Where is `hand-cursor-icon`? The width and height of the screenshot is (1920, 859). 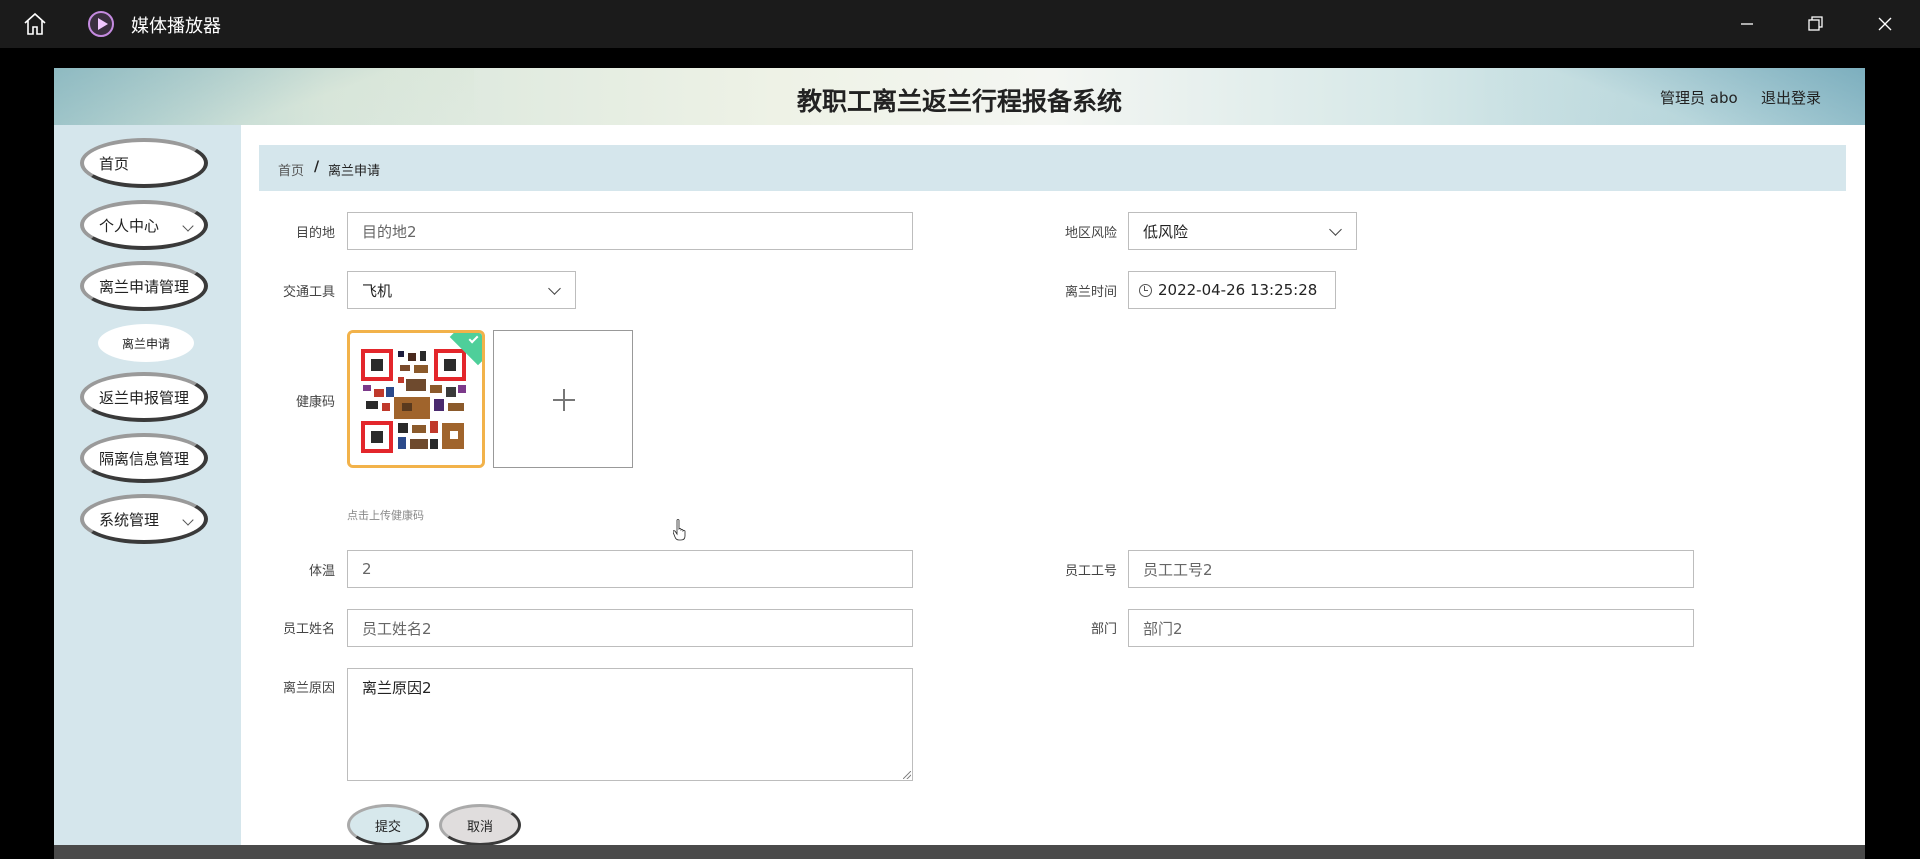 hand-cursor-icon is located at coordinates (679, 530).